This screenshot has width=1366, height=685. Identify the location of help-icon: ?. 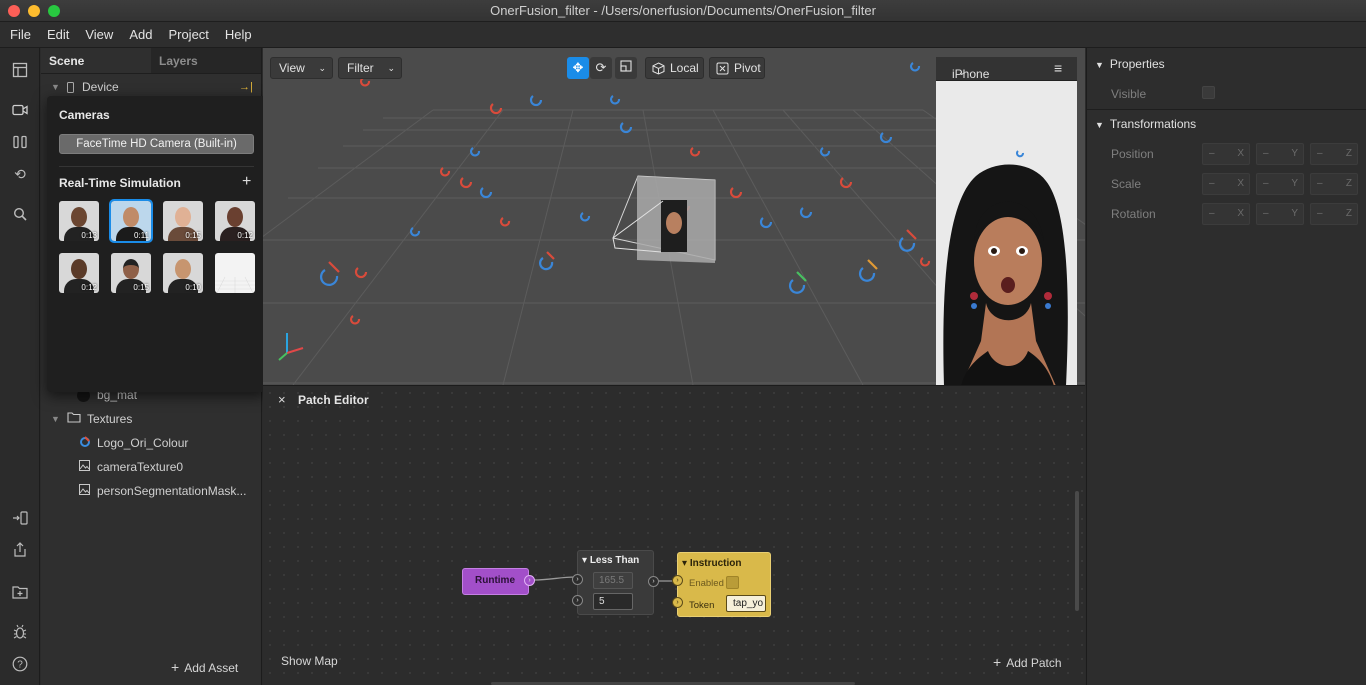
(20, 664).